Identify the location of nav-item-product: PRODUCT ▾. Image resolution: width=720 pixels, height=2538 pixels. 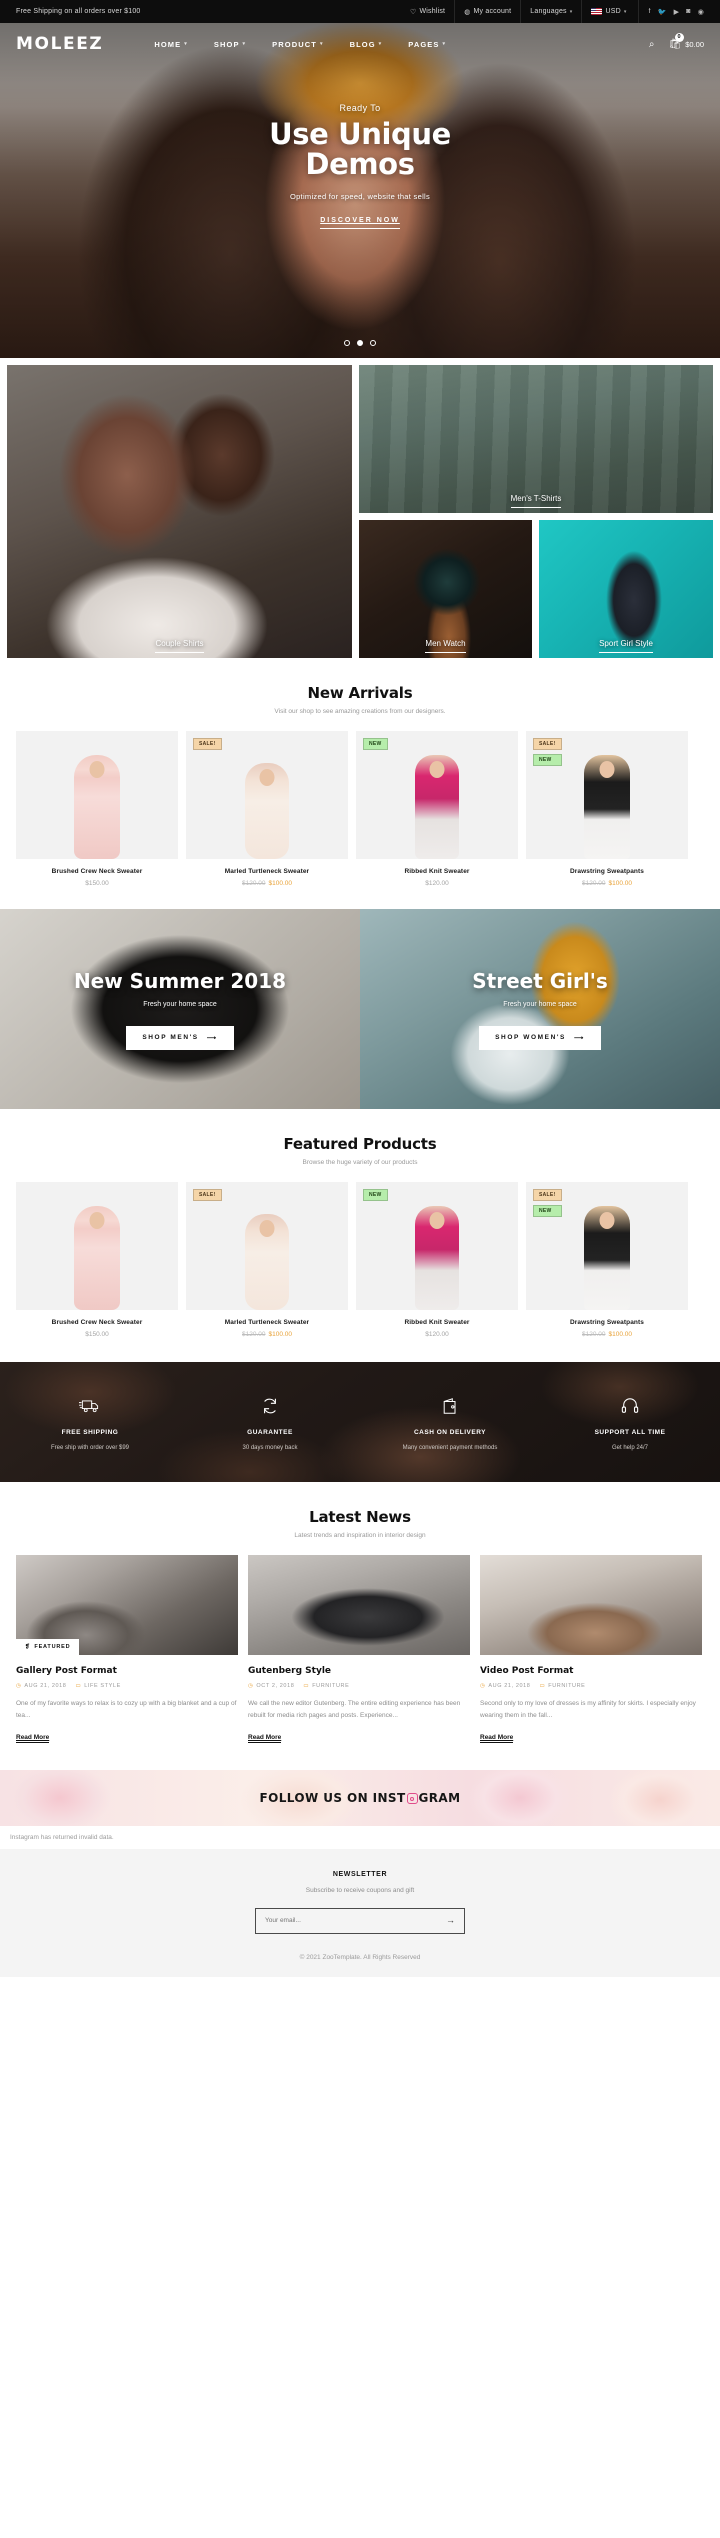
(297, 44).